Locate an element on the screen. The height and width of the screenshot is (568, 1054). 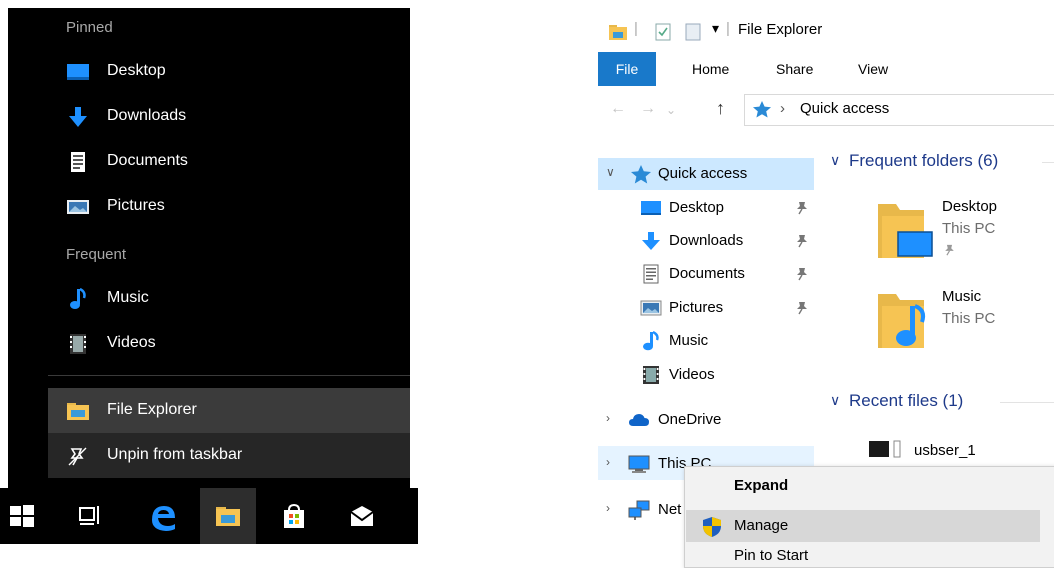
tab-view: View is located at coordinates (873, 69).